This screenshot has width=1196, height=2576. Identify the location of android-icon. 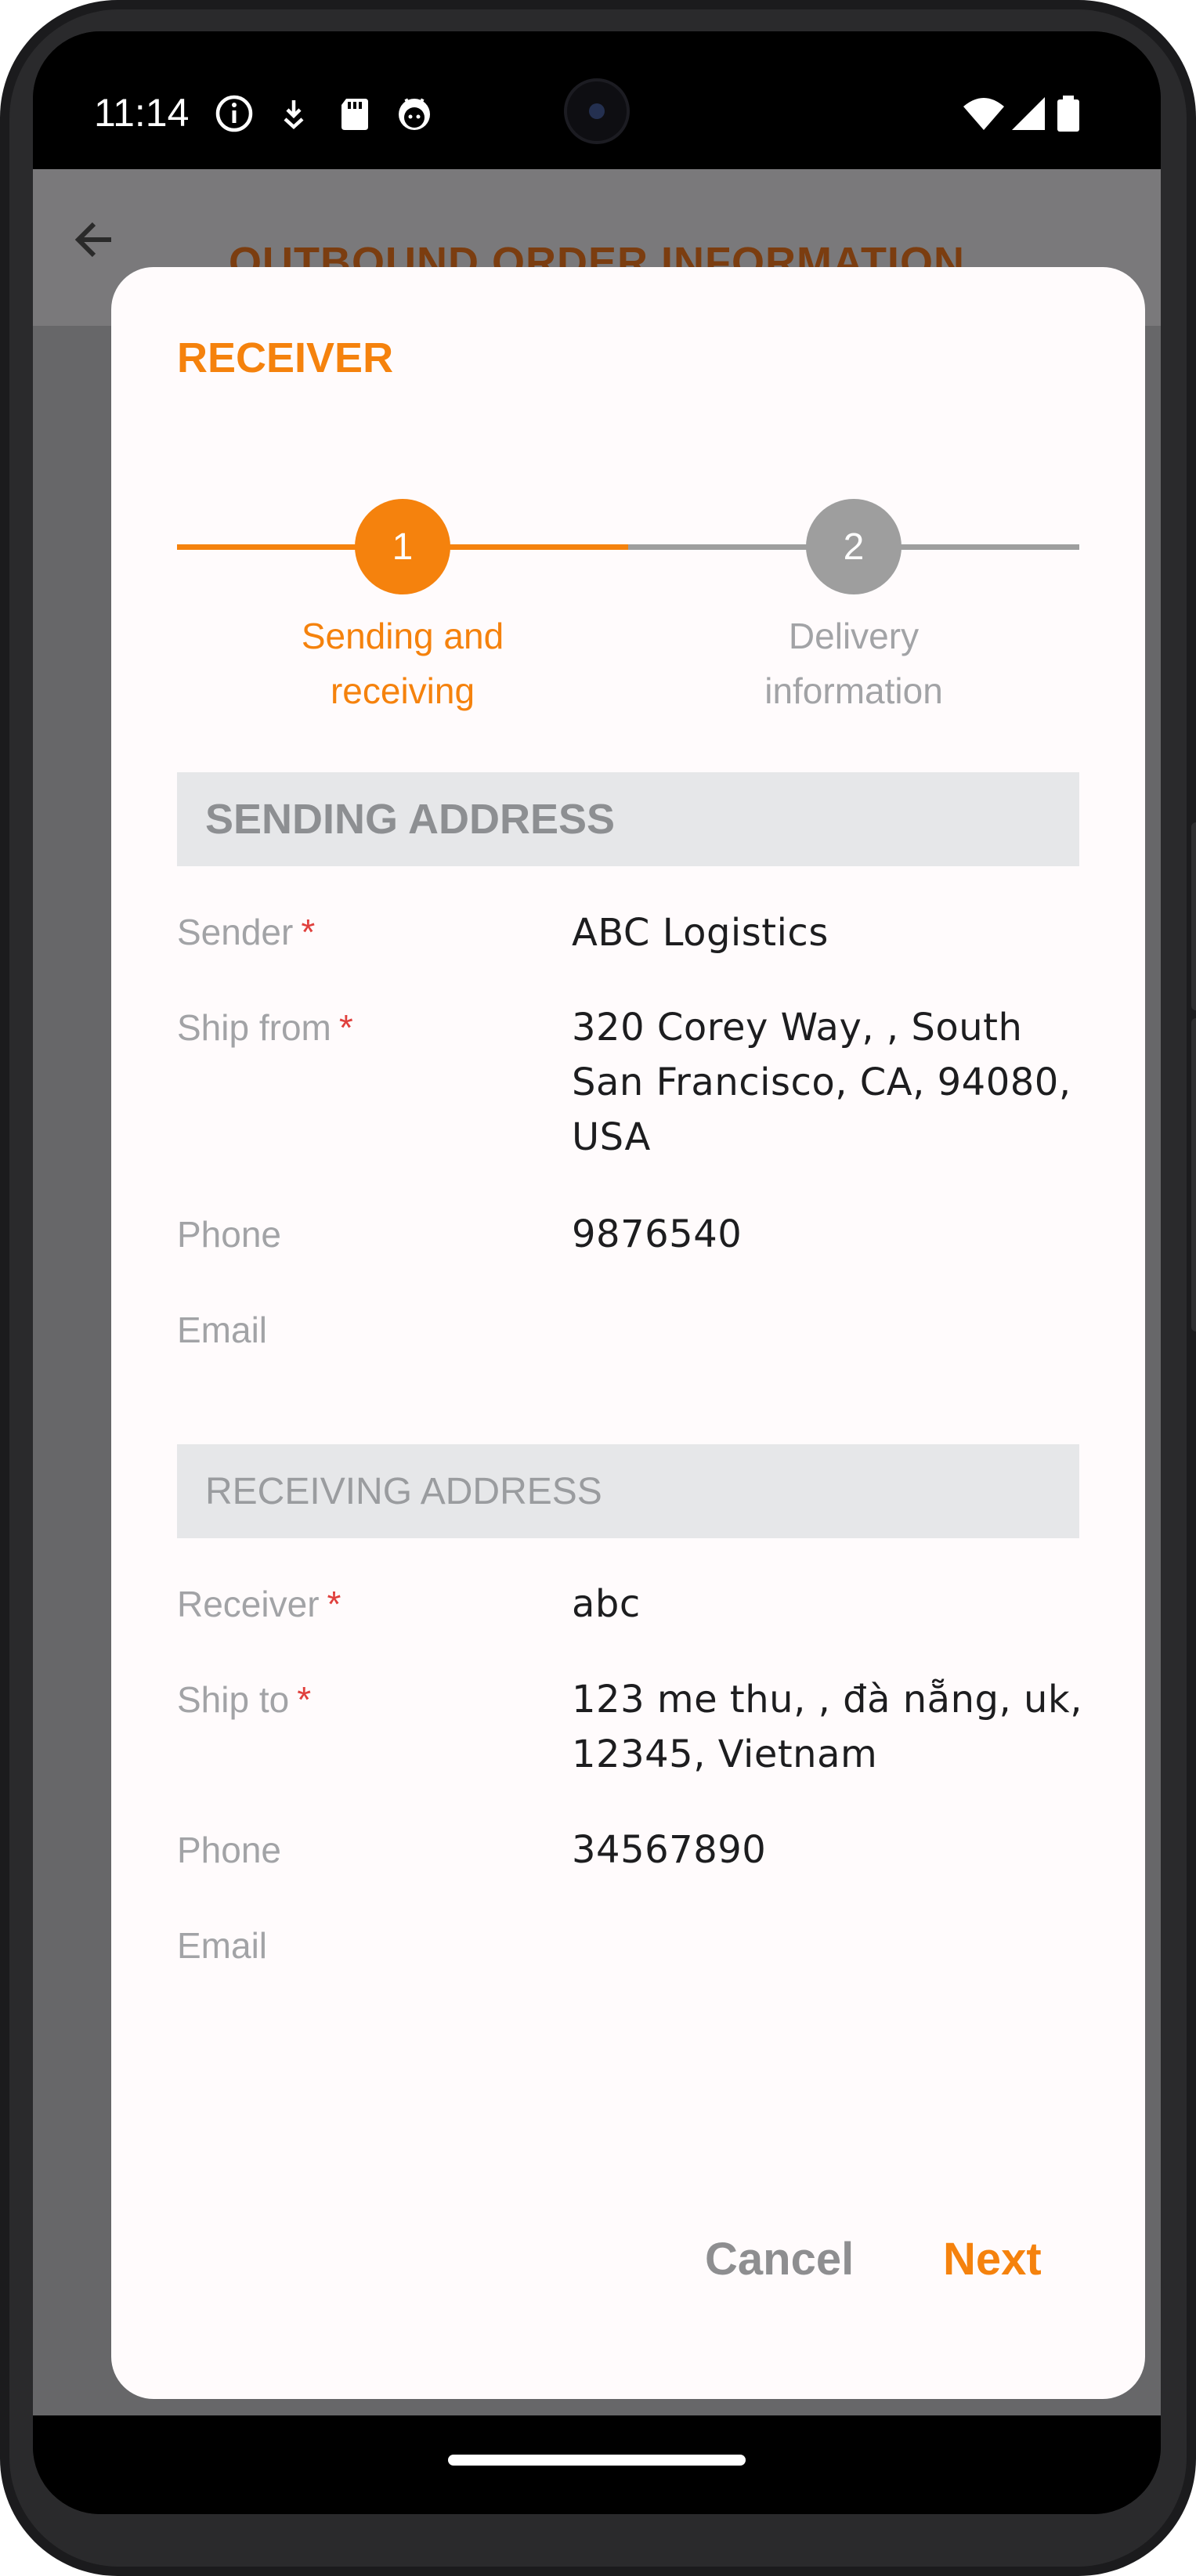
(414, 114).